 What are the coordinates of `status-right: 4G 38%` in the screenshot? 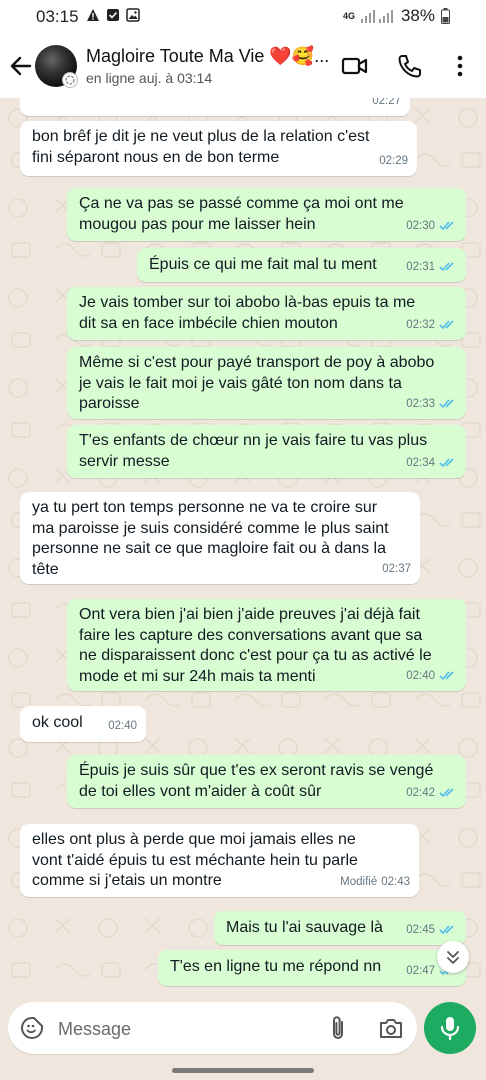 It's located at (396, 16).